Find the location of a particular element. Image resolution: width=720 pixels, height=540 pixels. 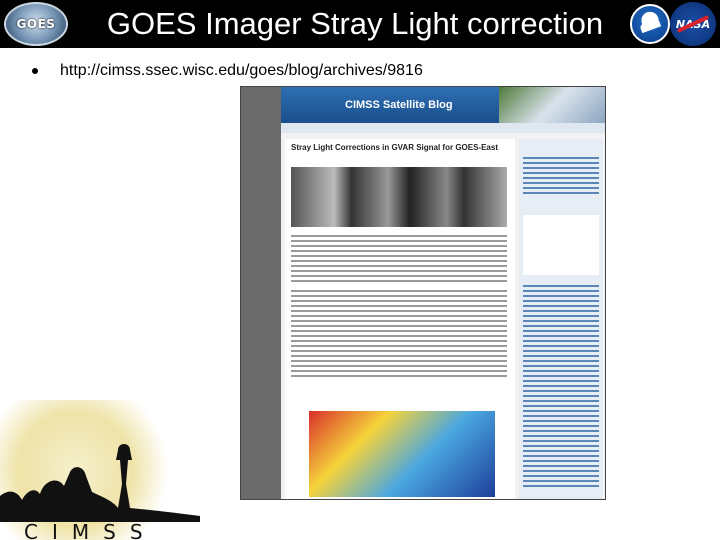

blog-header-image is located at coordinates (552, 105).